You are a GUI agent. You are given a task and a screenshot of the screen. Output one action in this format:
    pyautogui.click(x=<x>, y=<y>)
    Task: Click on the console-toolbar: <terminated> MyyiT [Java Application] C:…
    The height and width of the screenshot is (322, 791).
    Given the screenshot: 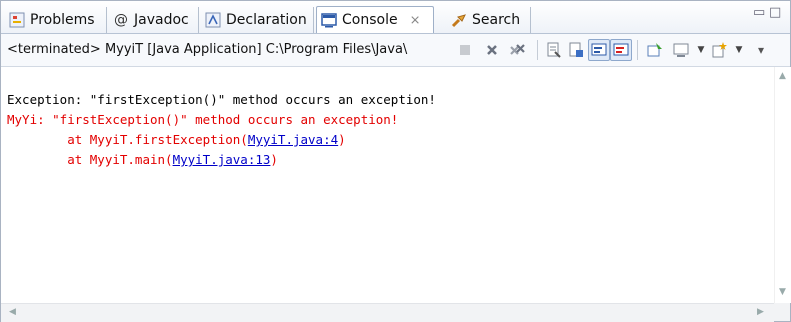 What is the action you would take?
    pyautogui.click(x=395, y=50)
    